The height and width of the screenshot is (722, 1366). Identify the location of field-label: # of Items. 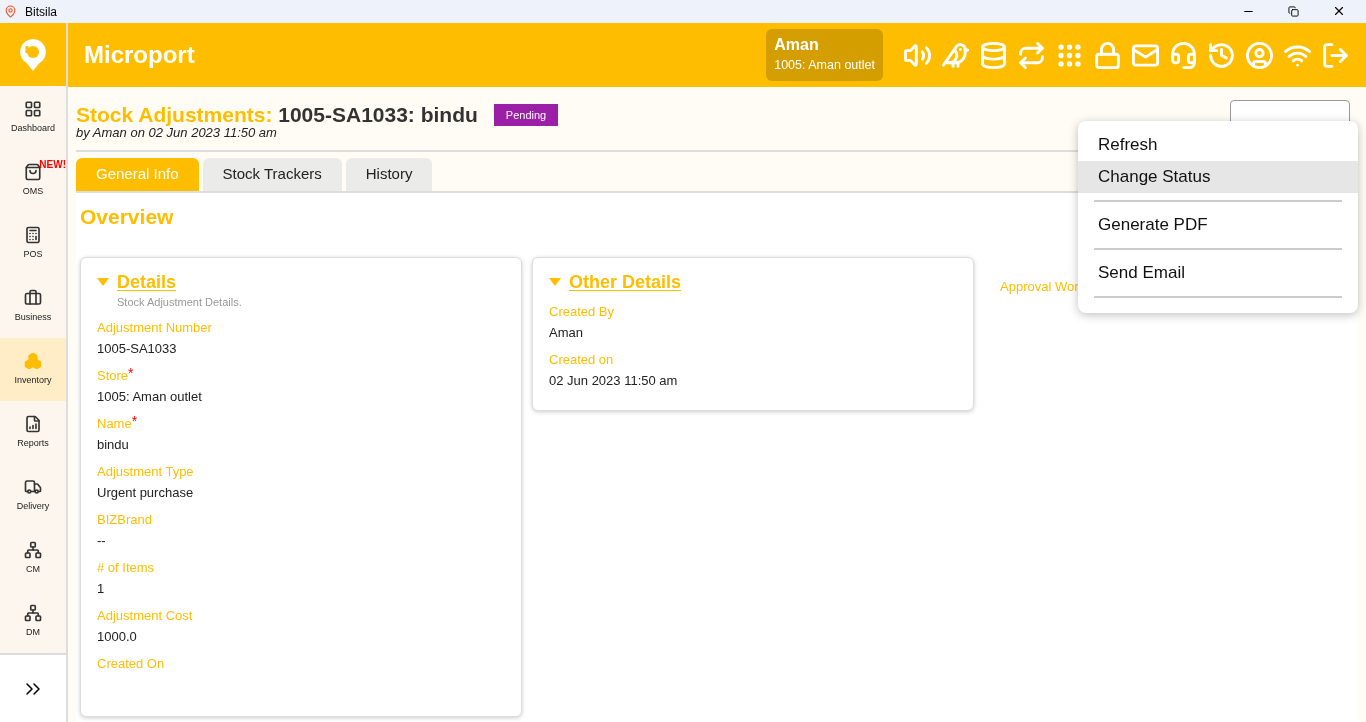
(126, 568).